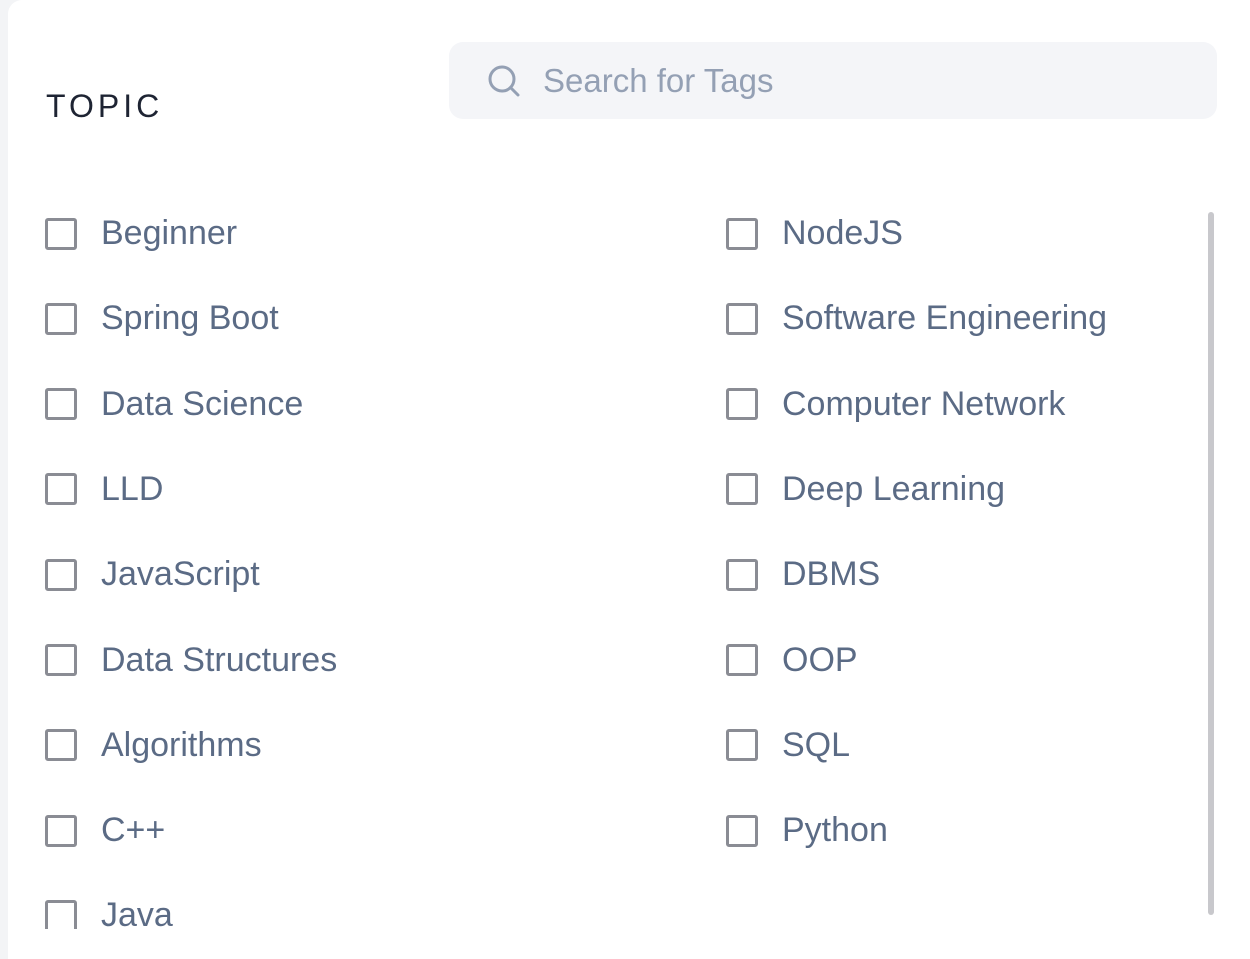  I want to click on section-title: TOPIC, so click(105, 106).